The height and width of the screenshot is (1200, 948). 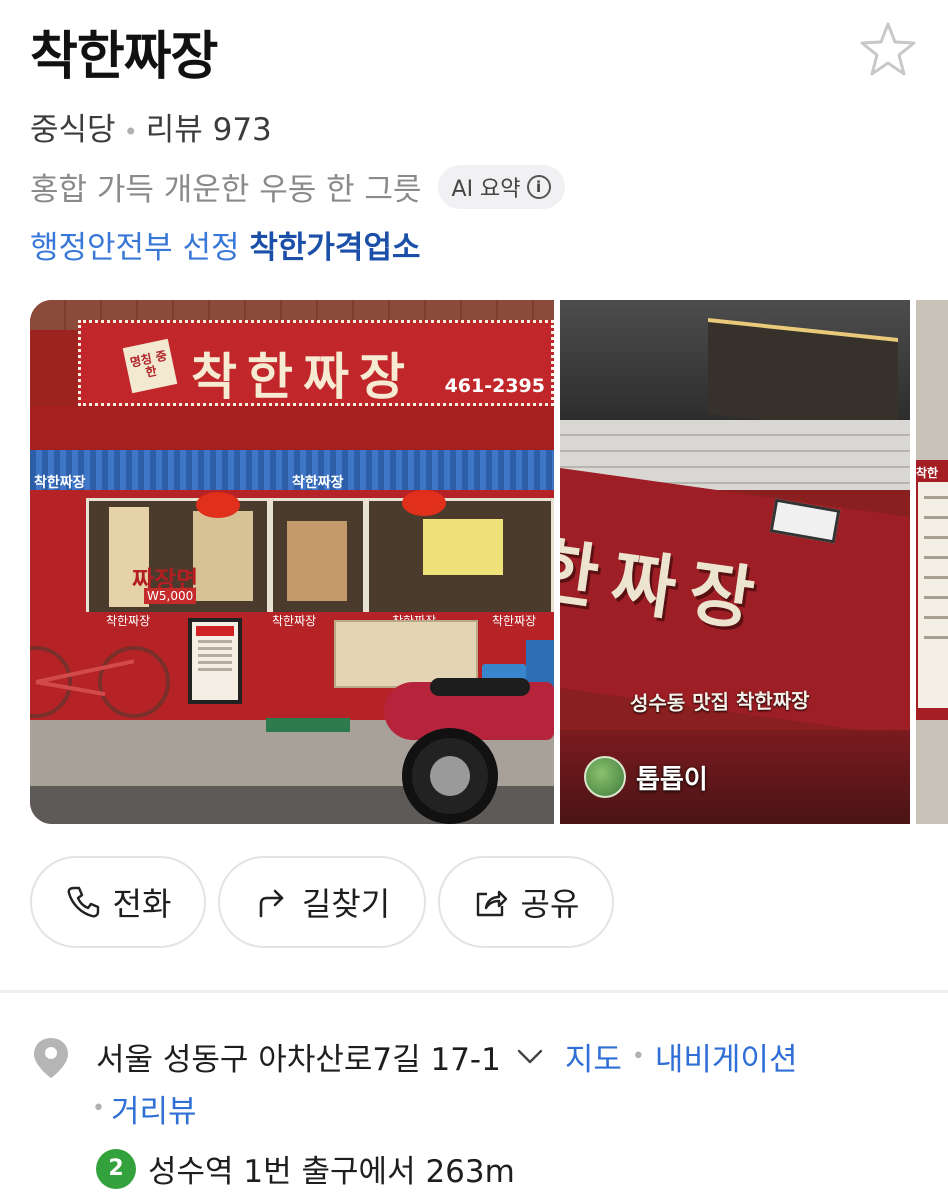 I want to click on shop-door, so click(x=318, y=557).